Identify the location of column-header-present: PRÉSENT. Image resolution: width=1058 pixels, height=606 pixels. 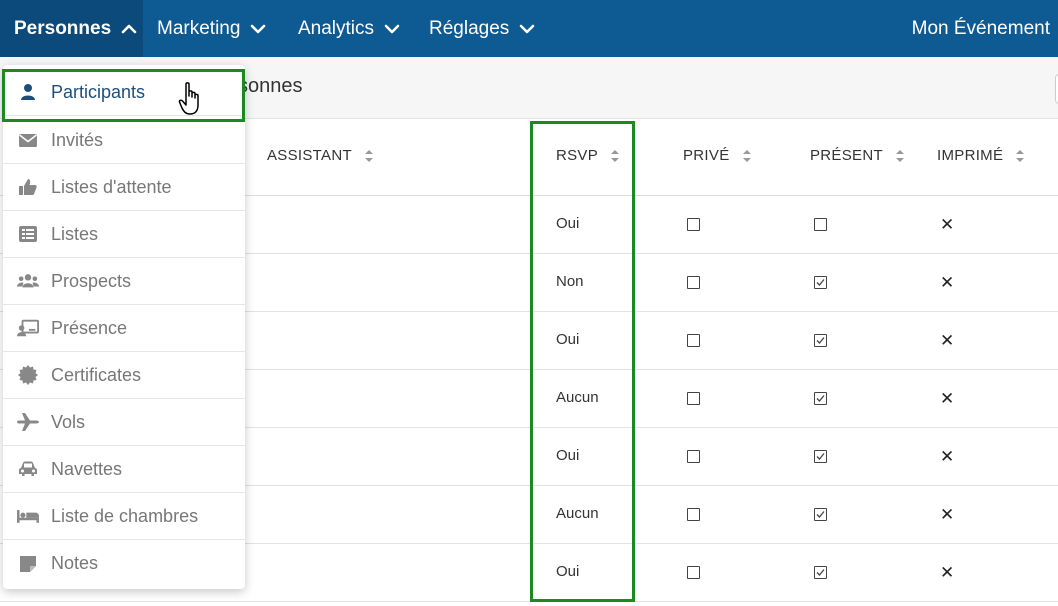
(857, 155).